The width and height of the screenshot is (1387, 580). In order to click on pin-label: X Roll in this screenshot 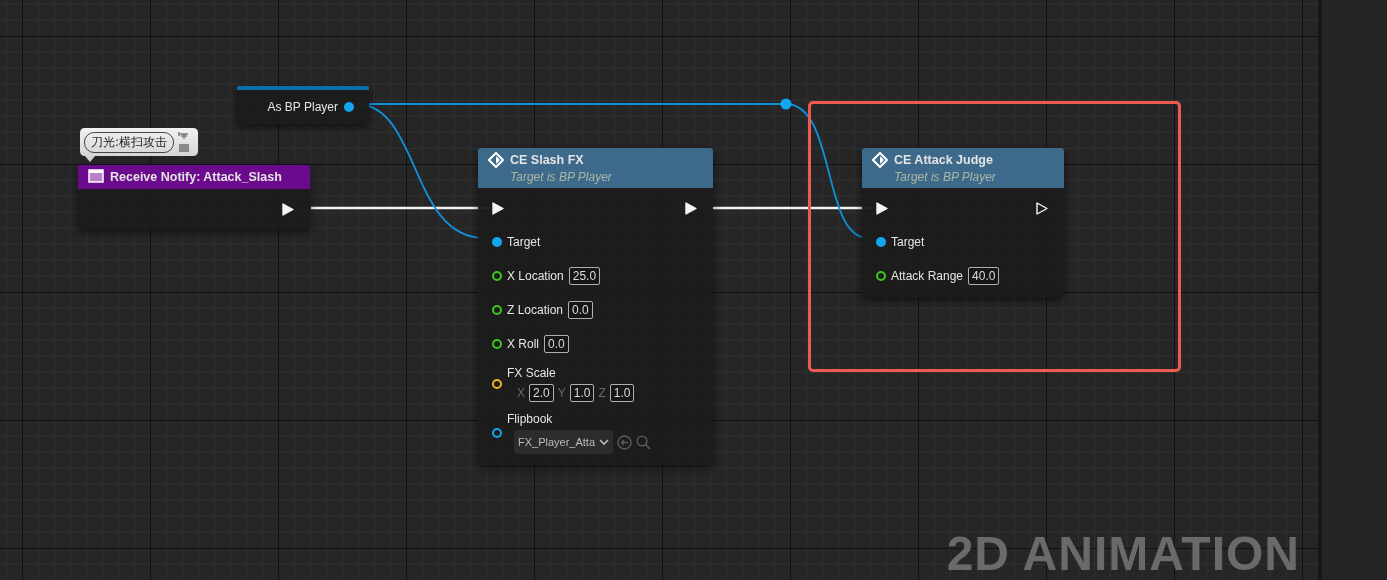, I will do `click(523, 344)`.